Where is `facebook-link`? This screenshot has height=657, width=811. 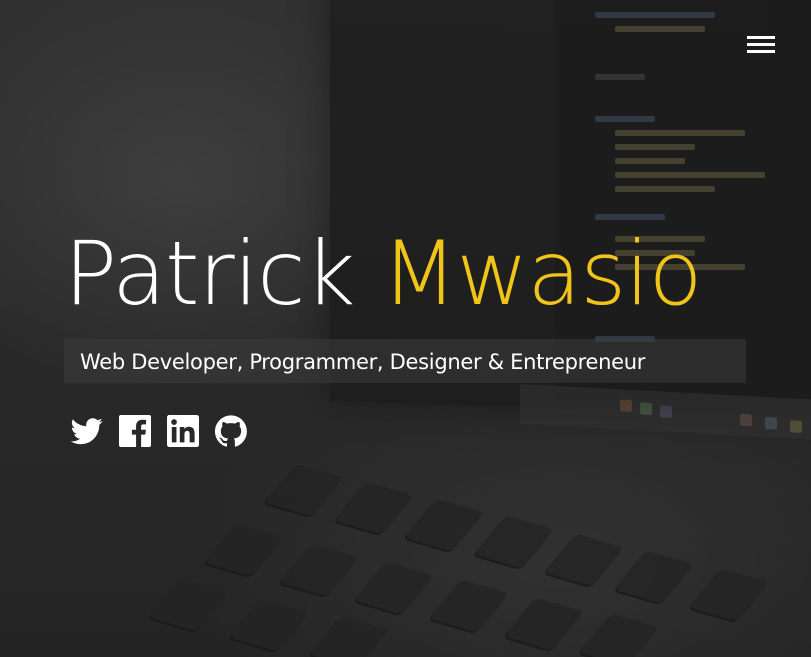 facebook-link is located at coordinates (135, 431).